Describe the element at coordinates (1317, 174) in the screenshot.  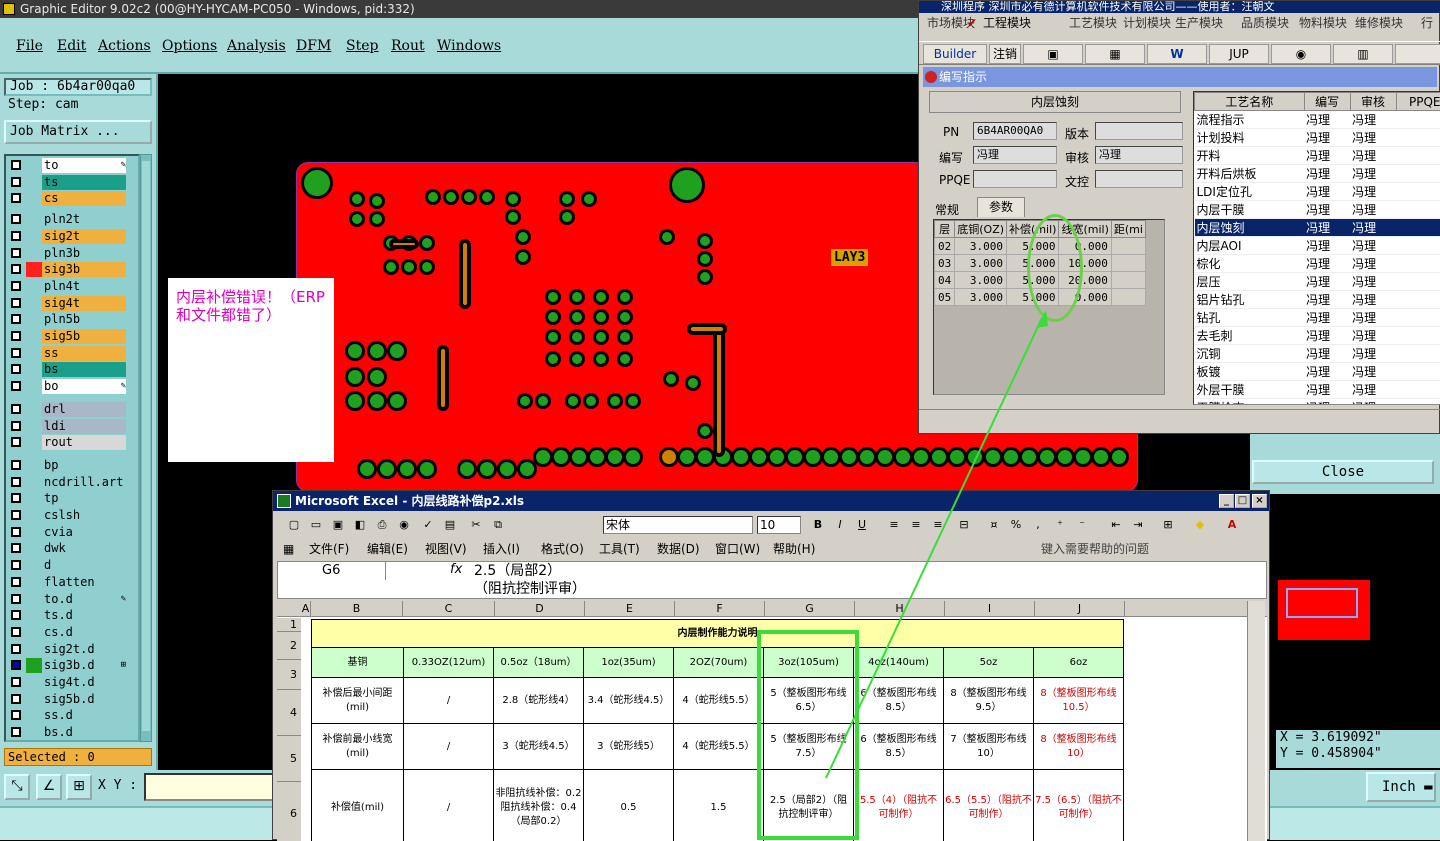
I see `proc-row: 开料后烘板冯理冯理` at that location.